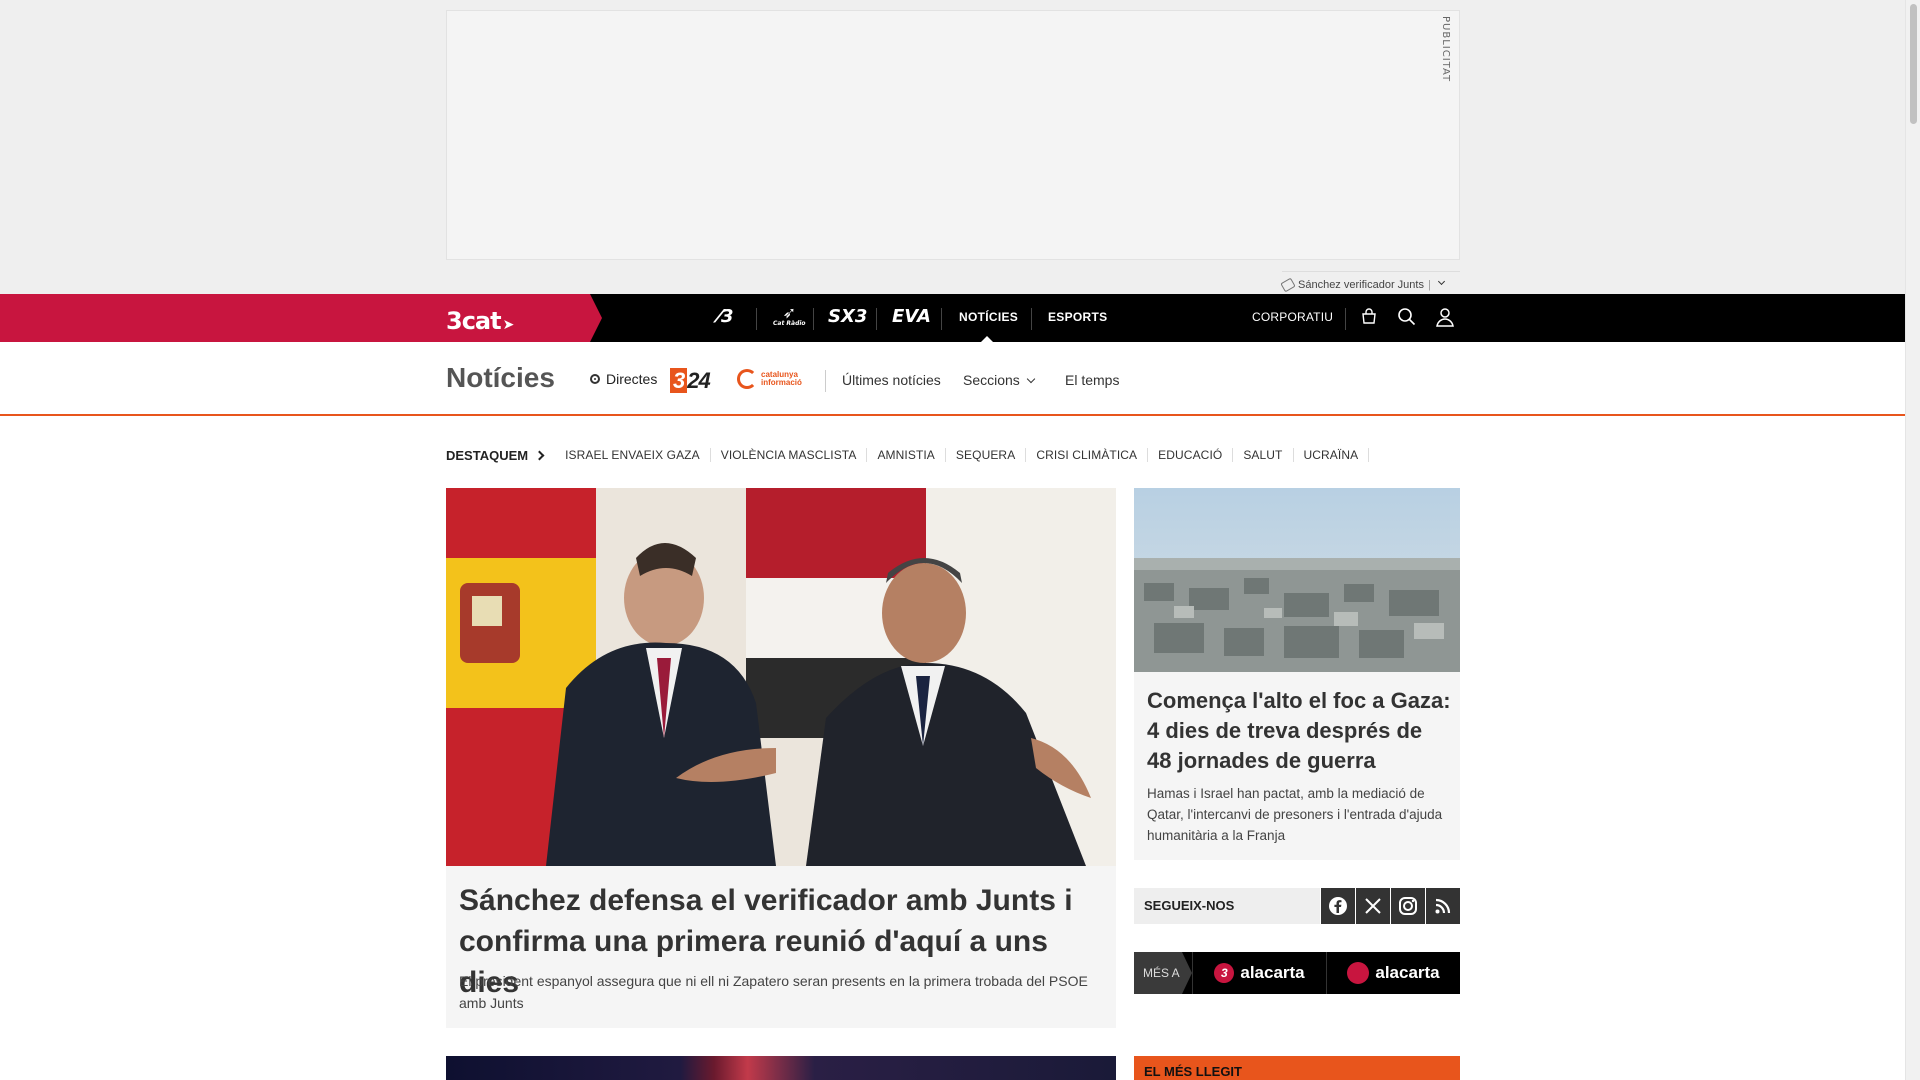 The height and width of the screenshot is (1080, 1920). I want to click on directes-link: Directes, so click(623, 379).